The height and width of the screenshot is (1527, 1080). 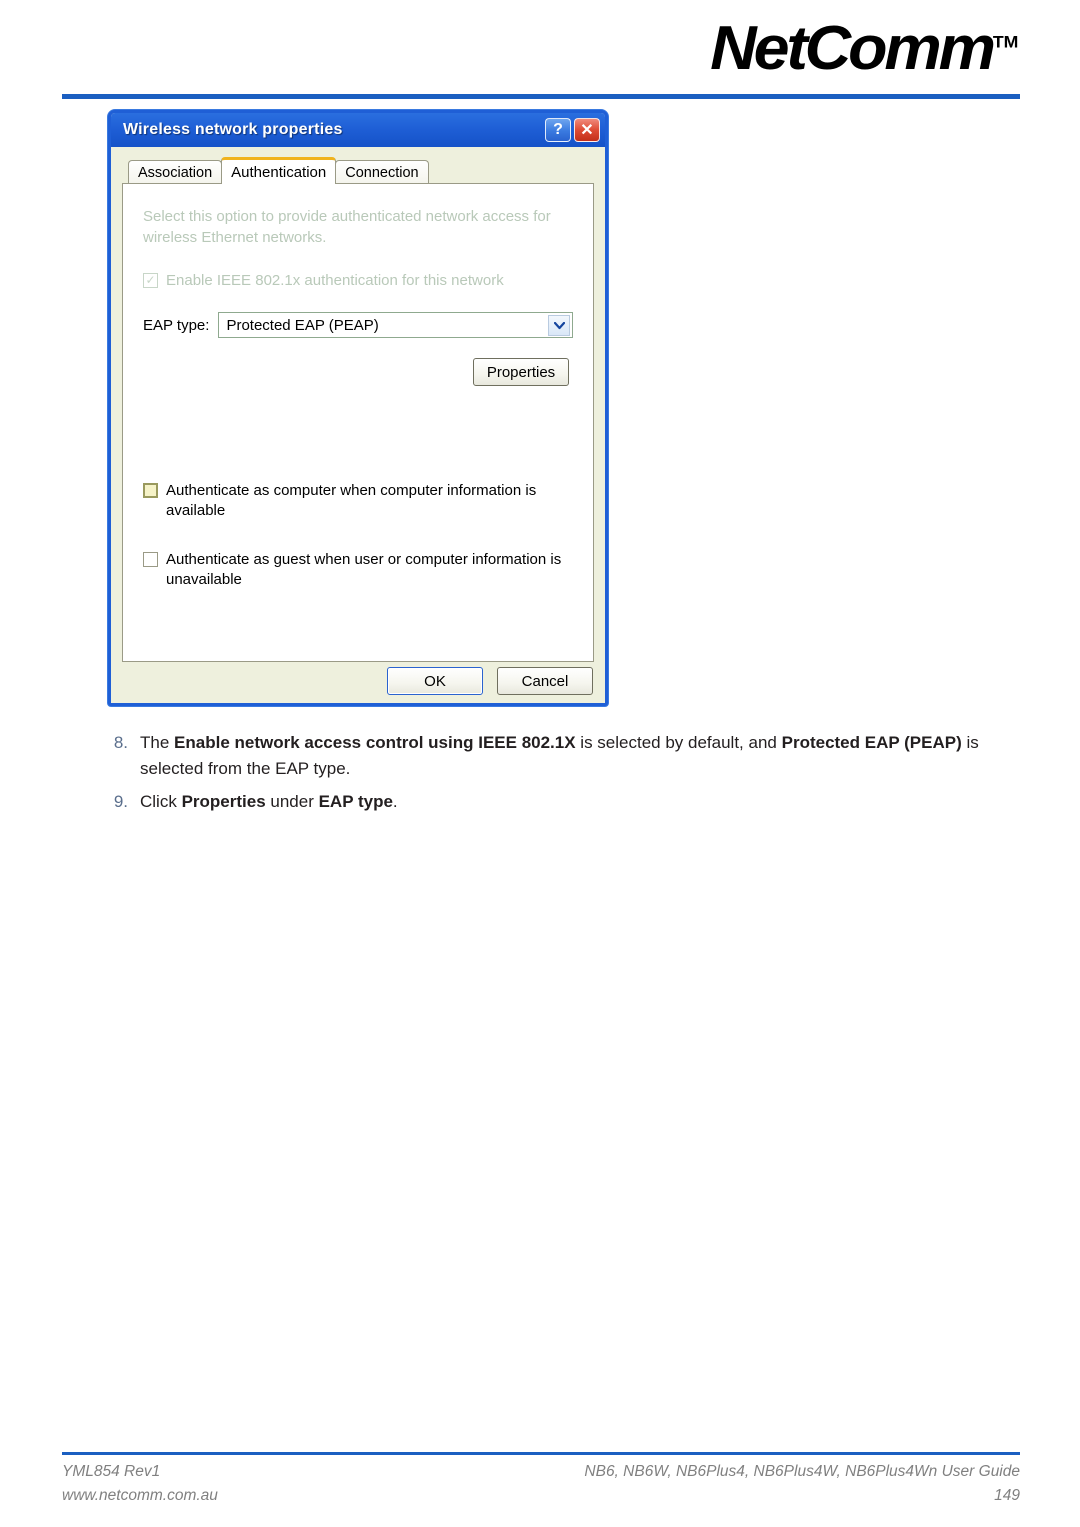 What do you see at coordinates (150, 560) in the screenshot?
I see `authenticate-as-guest-checkbox` at bounding box center [150, 560].